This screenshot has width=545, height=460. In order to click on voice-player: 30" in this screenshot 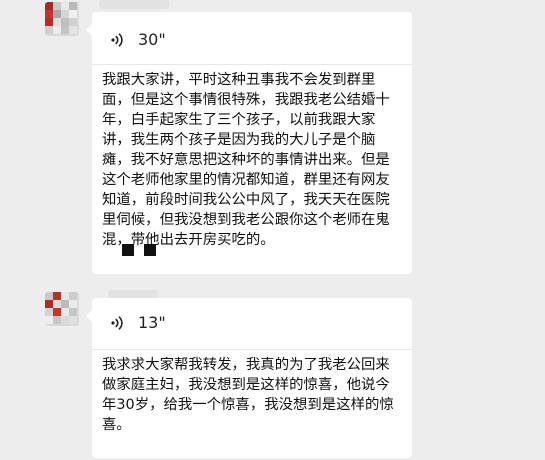, I will do `click(138, 40)`.